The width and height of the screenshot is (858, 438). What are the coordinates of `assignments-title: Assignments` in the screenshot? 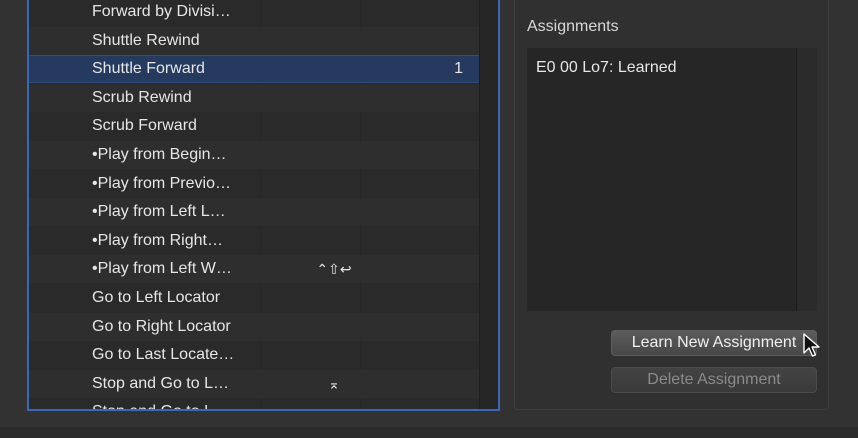 It's located at (573, 26).